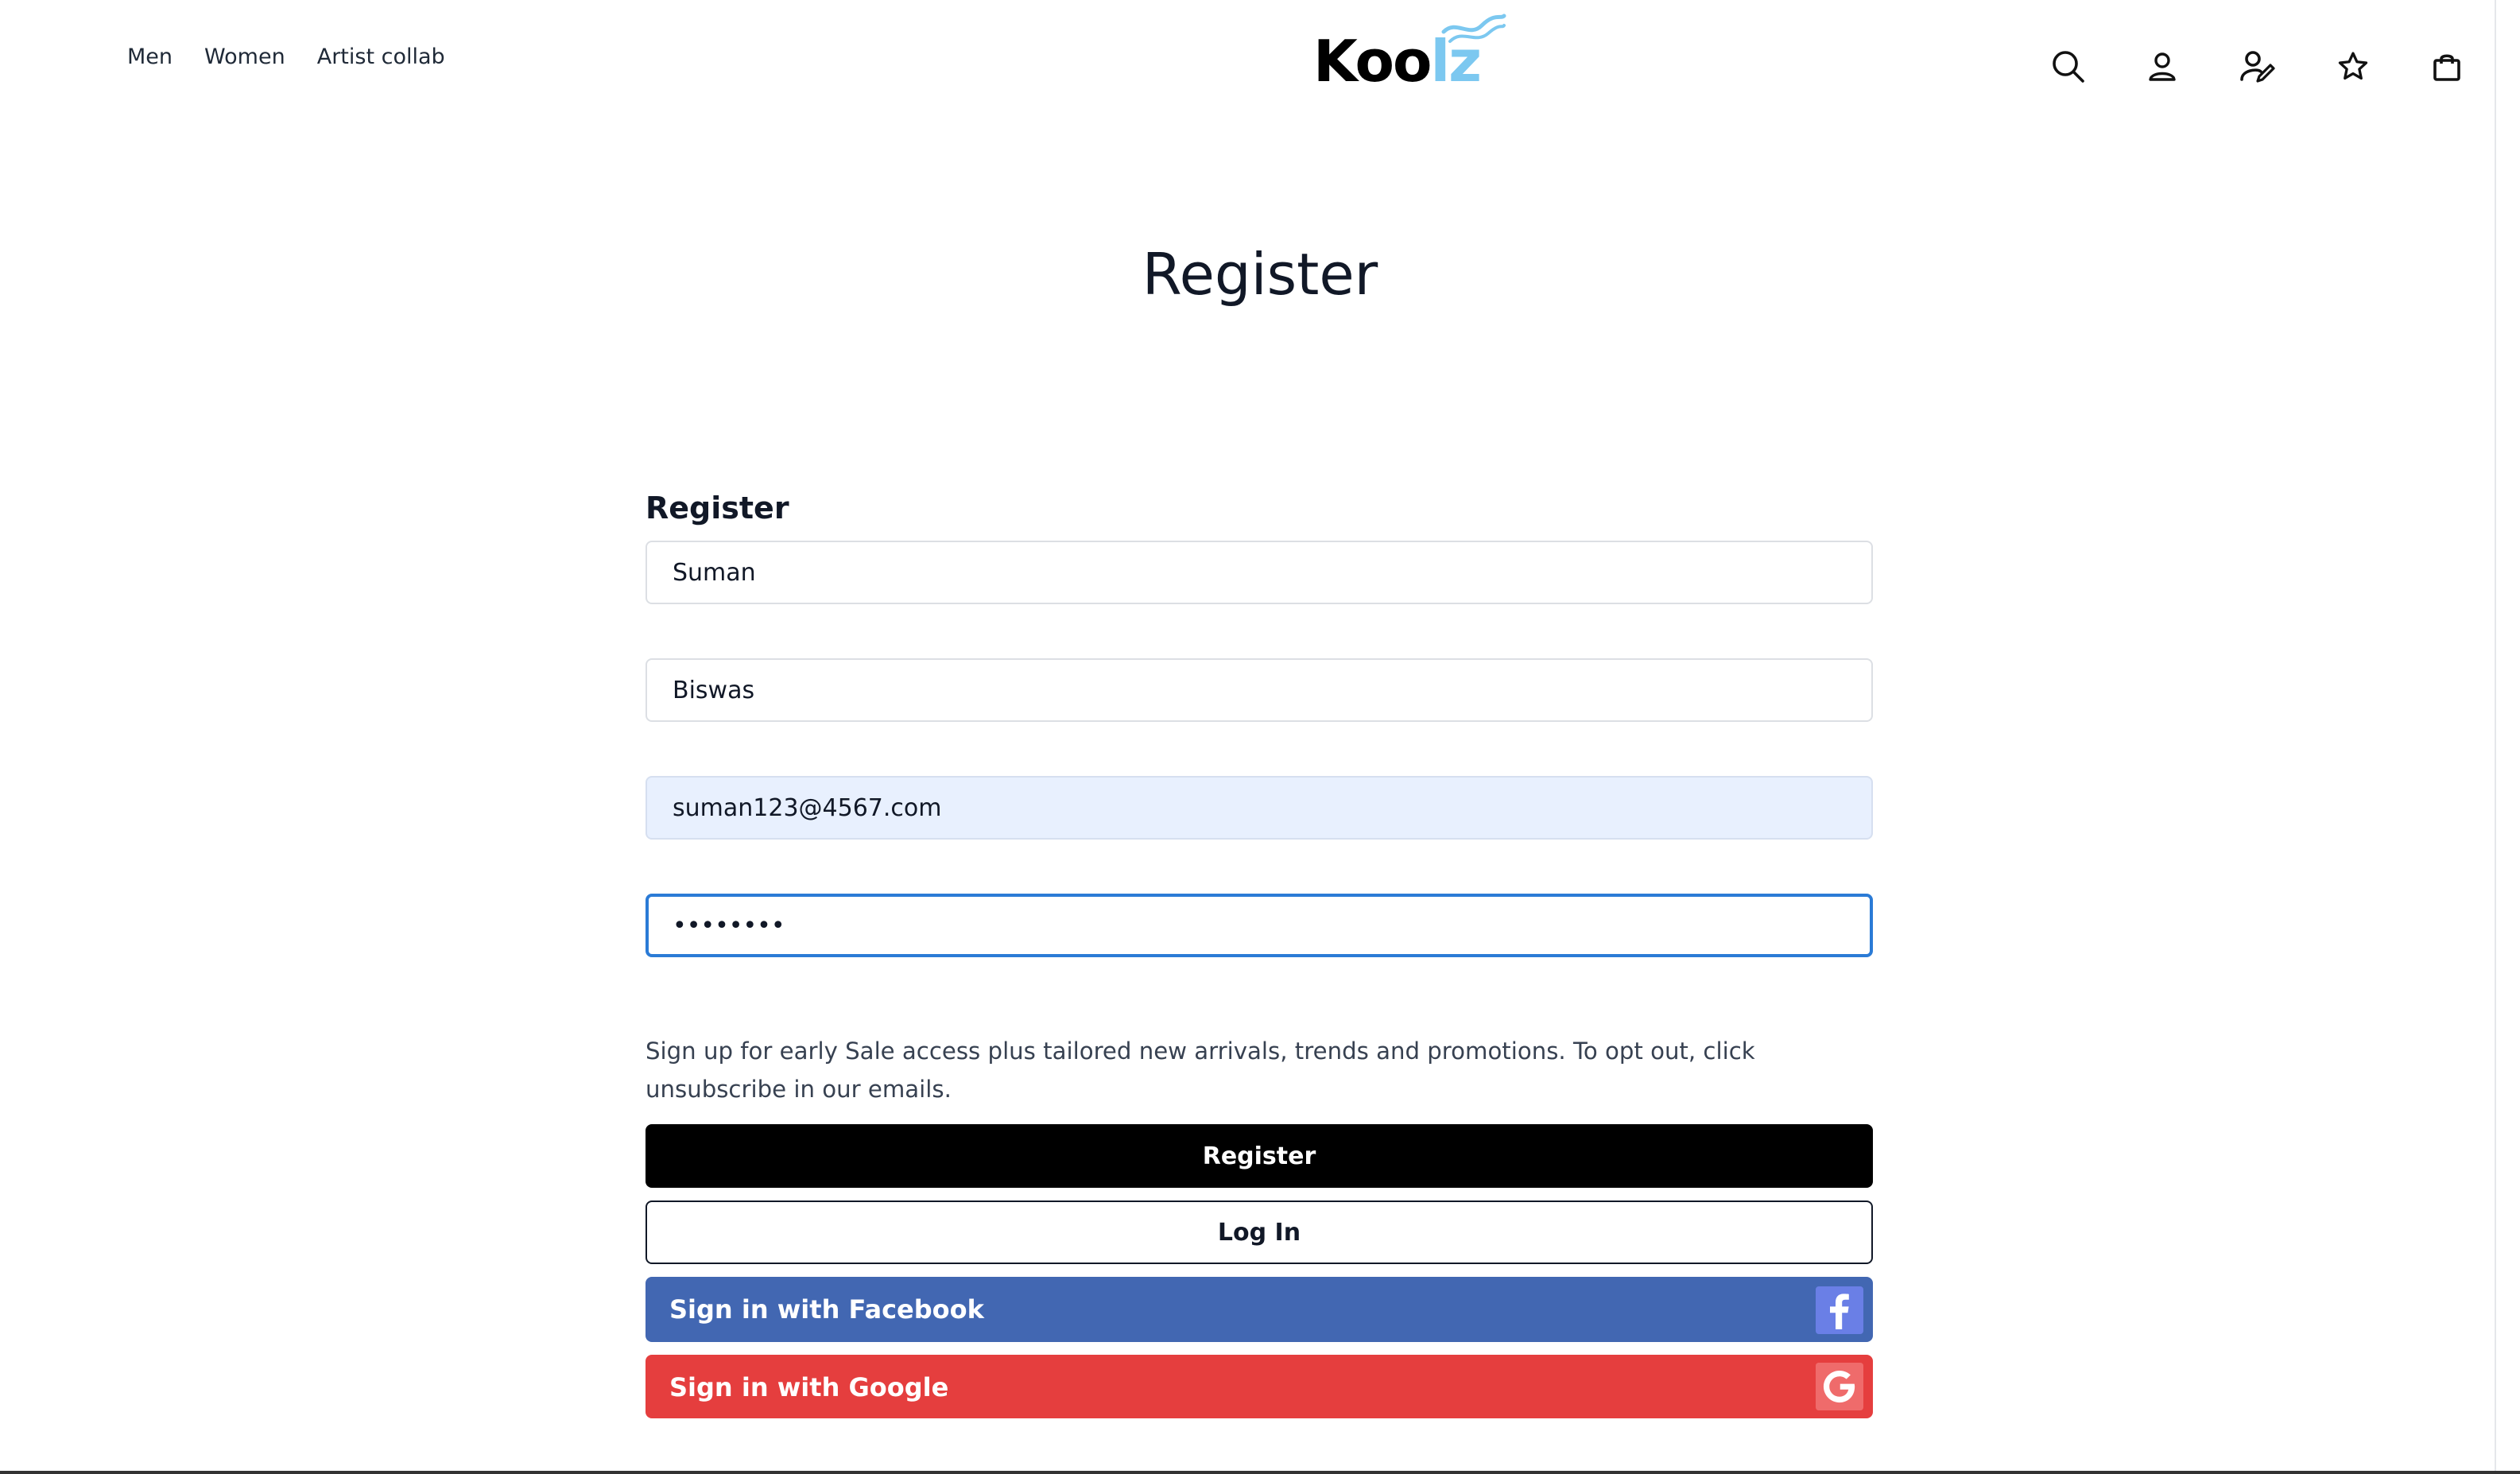 Image resolution: width=2520 pixels, height=1474 pixels. Describe the element at coordinates (245, 57) in the screenshot. I see `nav-item-women: Women` at that location.